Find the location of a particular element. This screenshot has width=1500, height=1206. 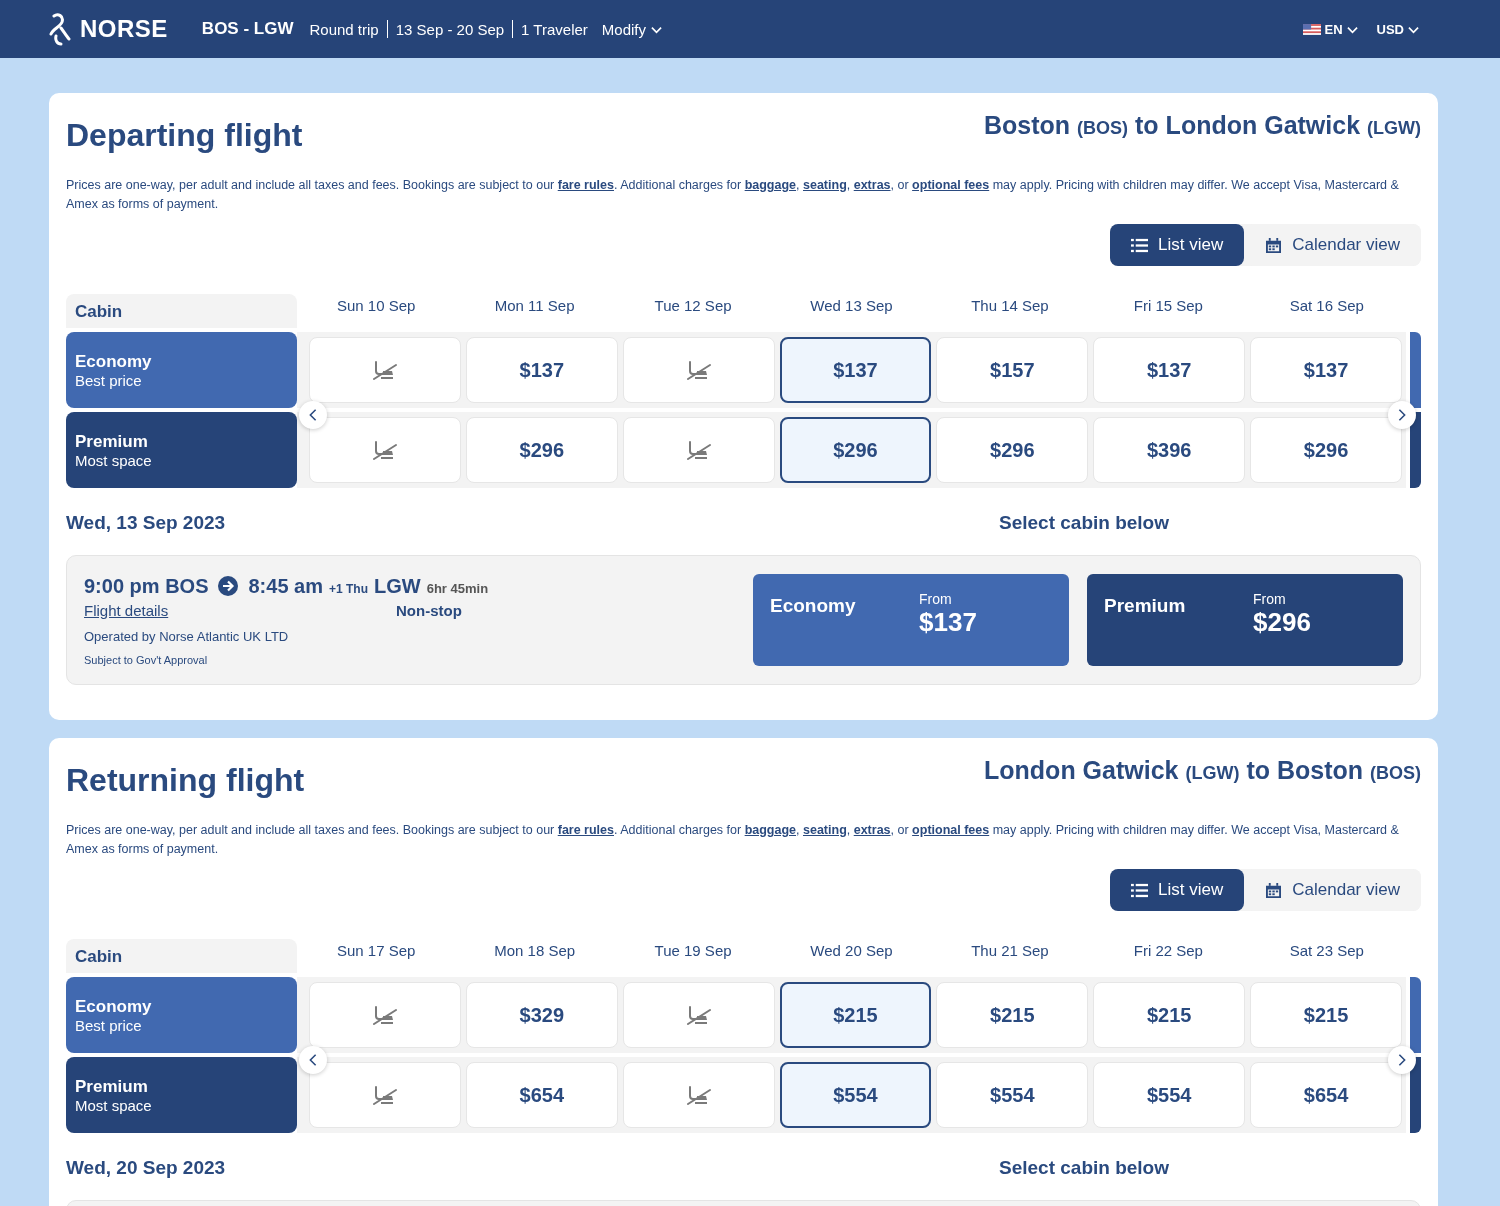

modify-button: Modify is located at coordinates (632, 29).